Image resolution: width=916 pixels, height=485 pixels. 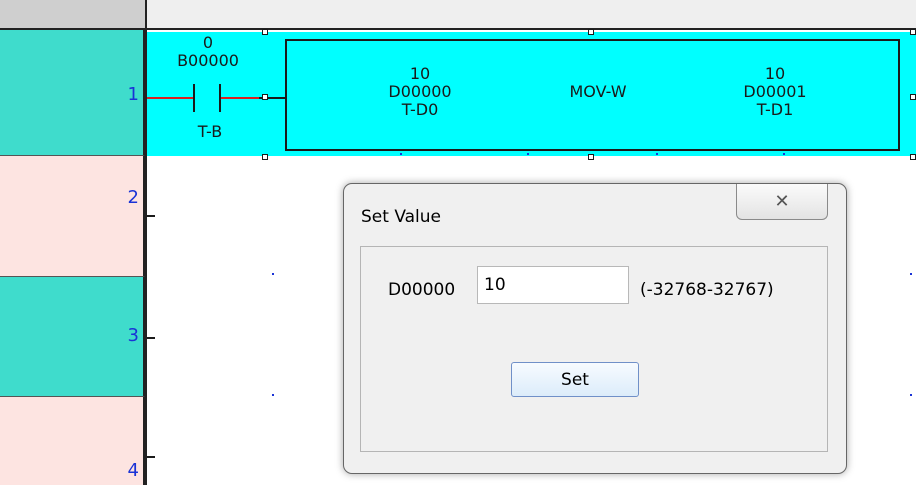 What do you see at coordinates (422, 290) in the screenshot?
I see `device-label: D00000` at bounding box center [422, 290].